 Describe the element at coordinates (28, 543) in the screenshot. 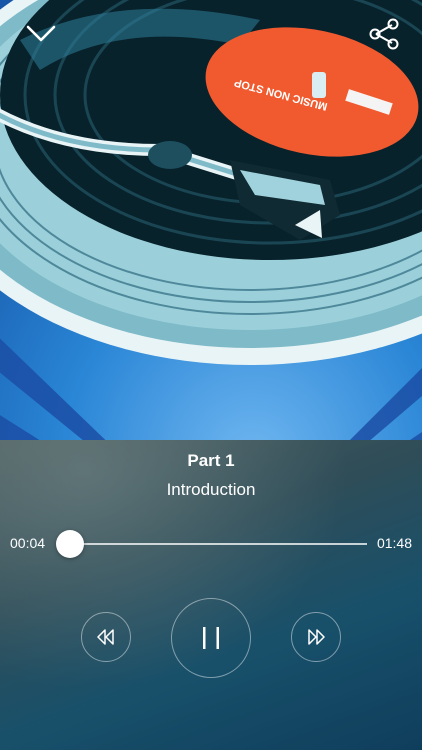

I see `elapsed-time: 00:04` at that location.